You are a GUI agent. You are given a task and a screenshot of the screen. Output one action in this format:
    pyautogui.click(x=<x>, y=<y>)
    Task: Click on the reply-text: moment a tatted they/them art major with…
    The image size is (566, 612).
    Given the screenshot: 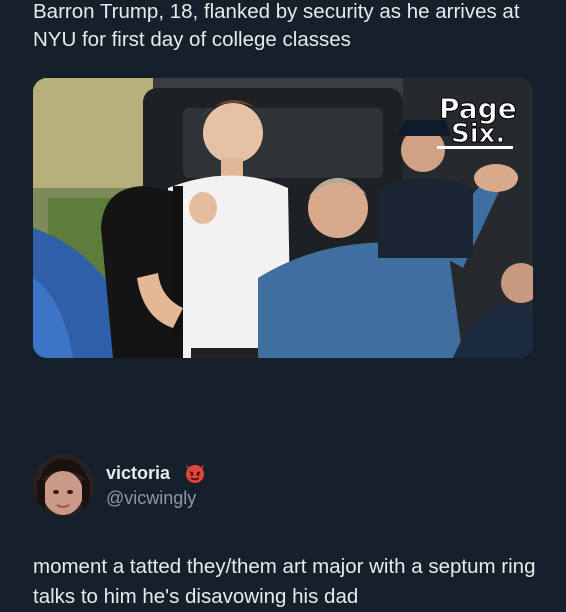 What is the action you would take?
    pyautogui.click(x=284, y=581)
    